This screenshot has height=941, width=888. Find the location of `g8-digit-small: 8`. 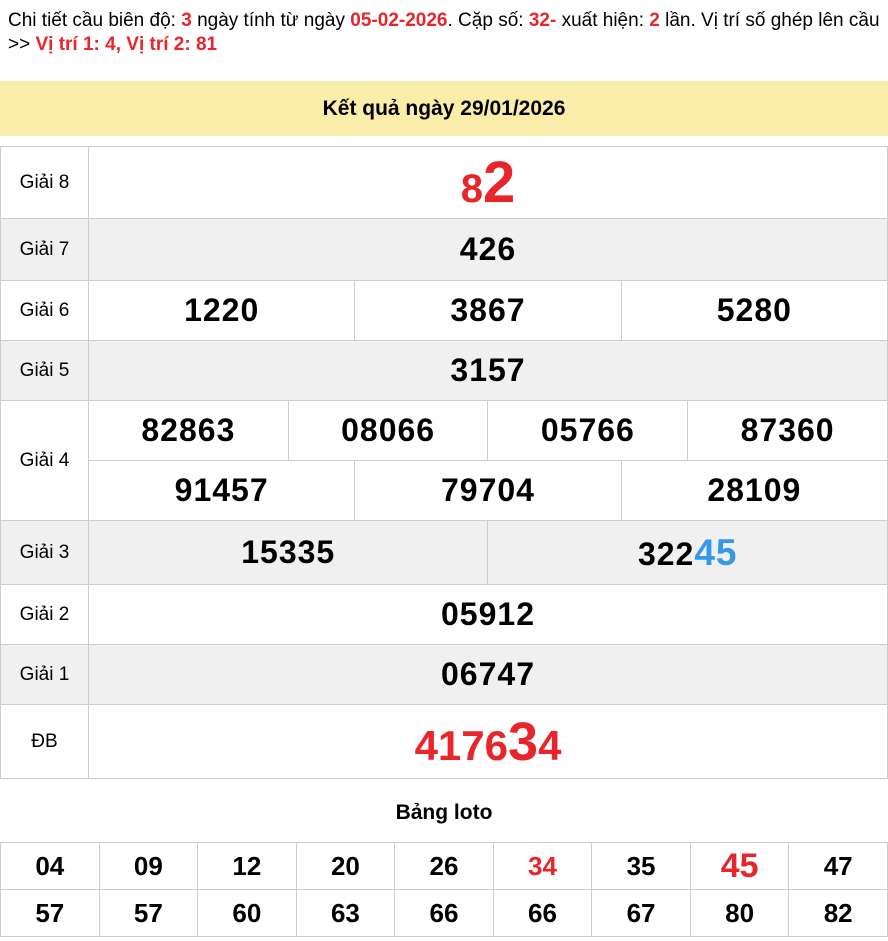

g8-digit-small: 8 is located at coordinates (471, 189).